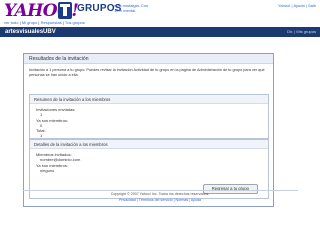  What do you see at coordinates (30, 22) in the screenshot?
I see `nav-link-my-group: Mi grupo` at bounding box center [30, 22].